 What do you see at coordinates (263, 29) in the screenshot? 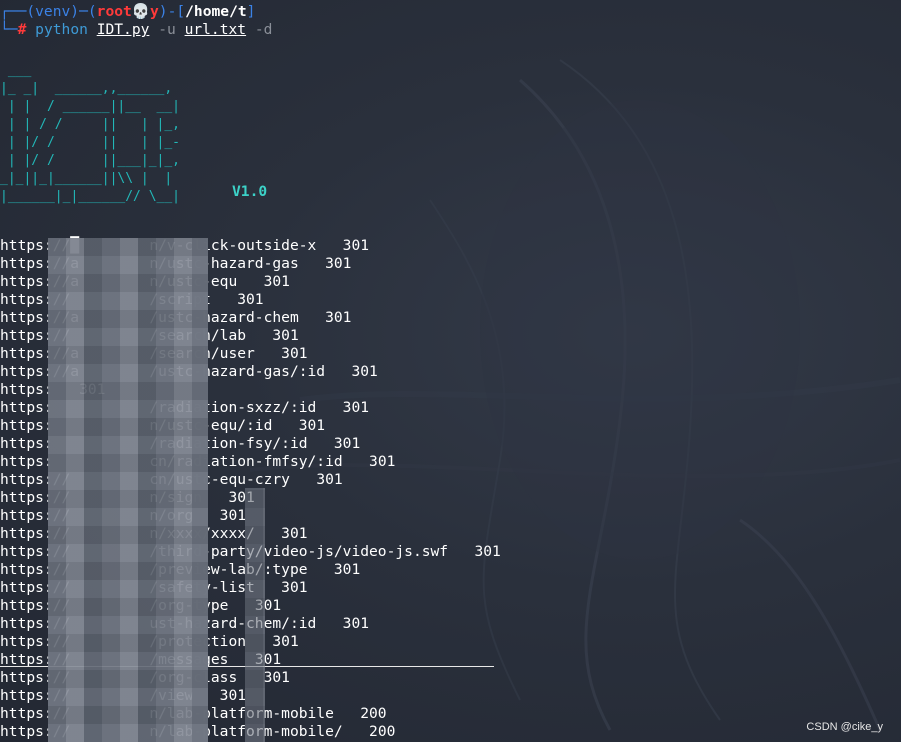
I see `command-flag-d: -d` at bounding box center [263, 29].